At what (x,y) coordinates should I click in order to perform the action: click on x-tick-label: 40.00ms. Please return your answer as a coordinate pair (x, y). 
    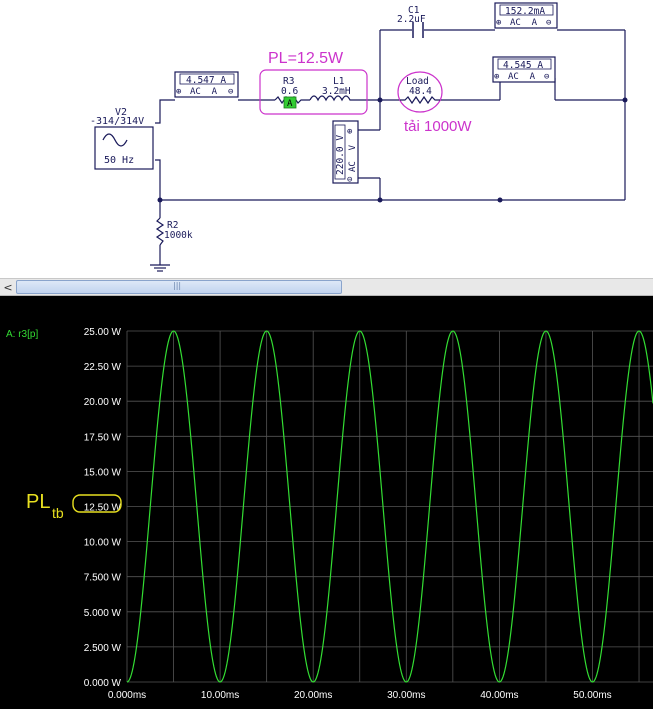
    Looking at the image, I should click on (499, 695).